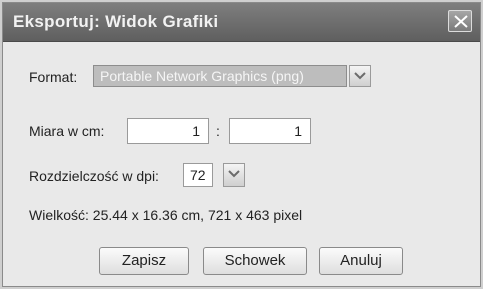 This screenshot has height=289, width=483. Describe the element at coordinates (270, 131) in the screenshot. I see `scale-right-input: 1` at that location.